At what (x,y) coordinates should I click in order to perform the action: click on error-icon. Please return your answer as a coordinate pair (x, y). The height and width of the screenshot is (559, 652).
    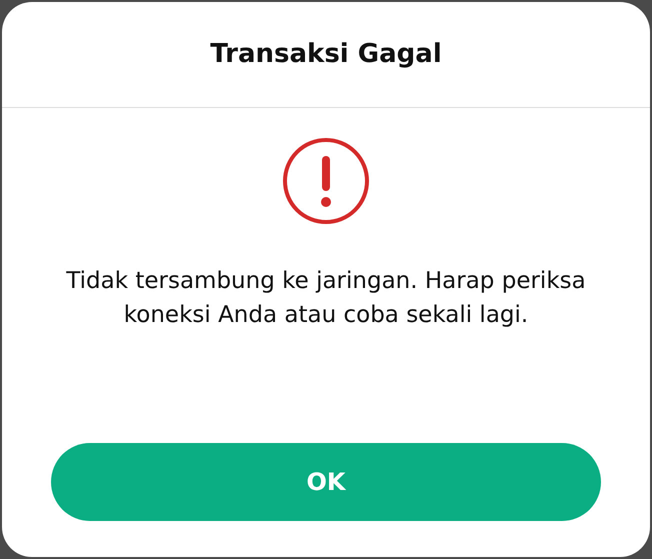
    Looking at the image, I should click on (326, 181).